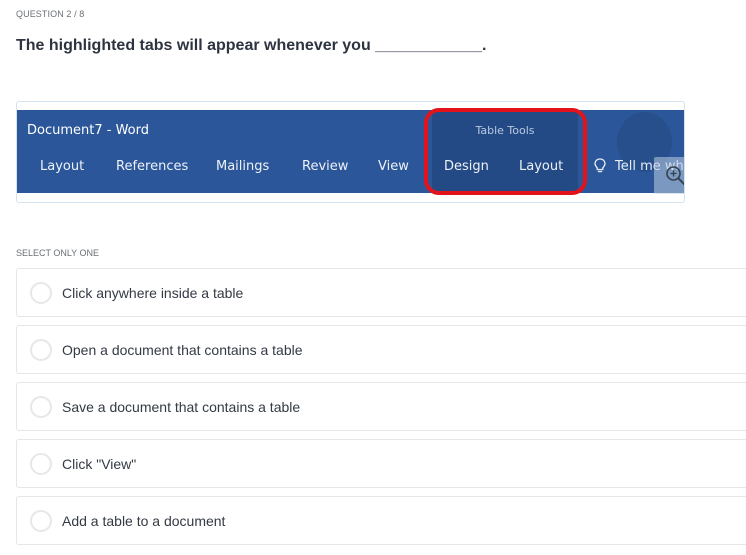 The image size is (746, 555). I want to click on answer-option-label: Add a table to a document, so click(144, 521).